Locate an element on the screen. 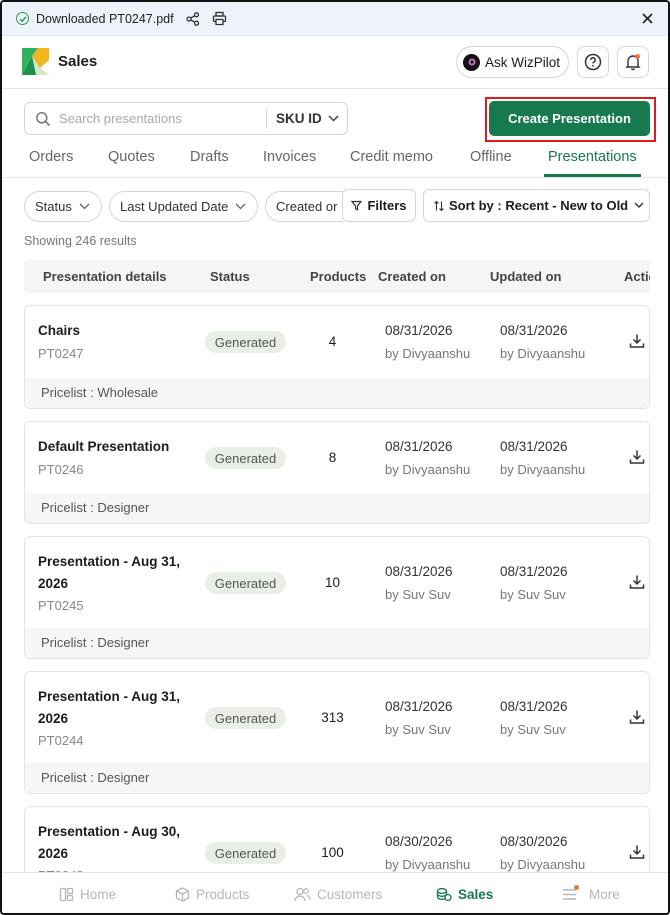  tab-quotes: Quotes is located at coordinates (131, 157).